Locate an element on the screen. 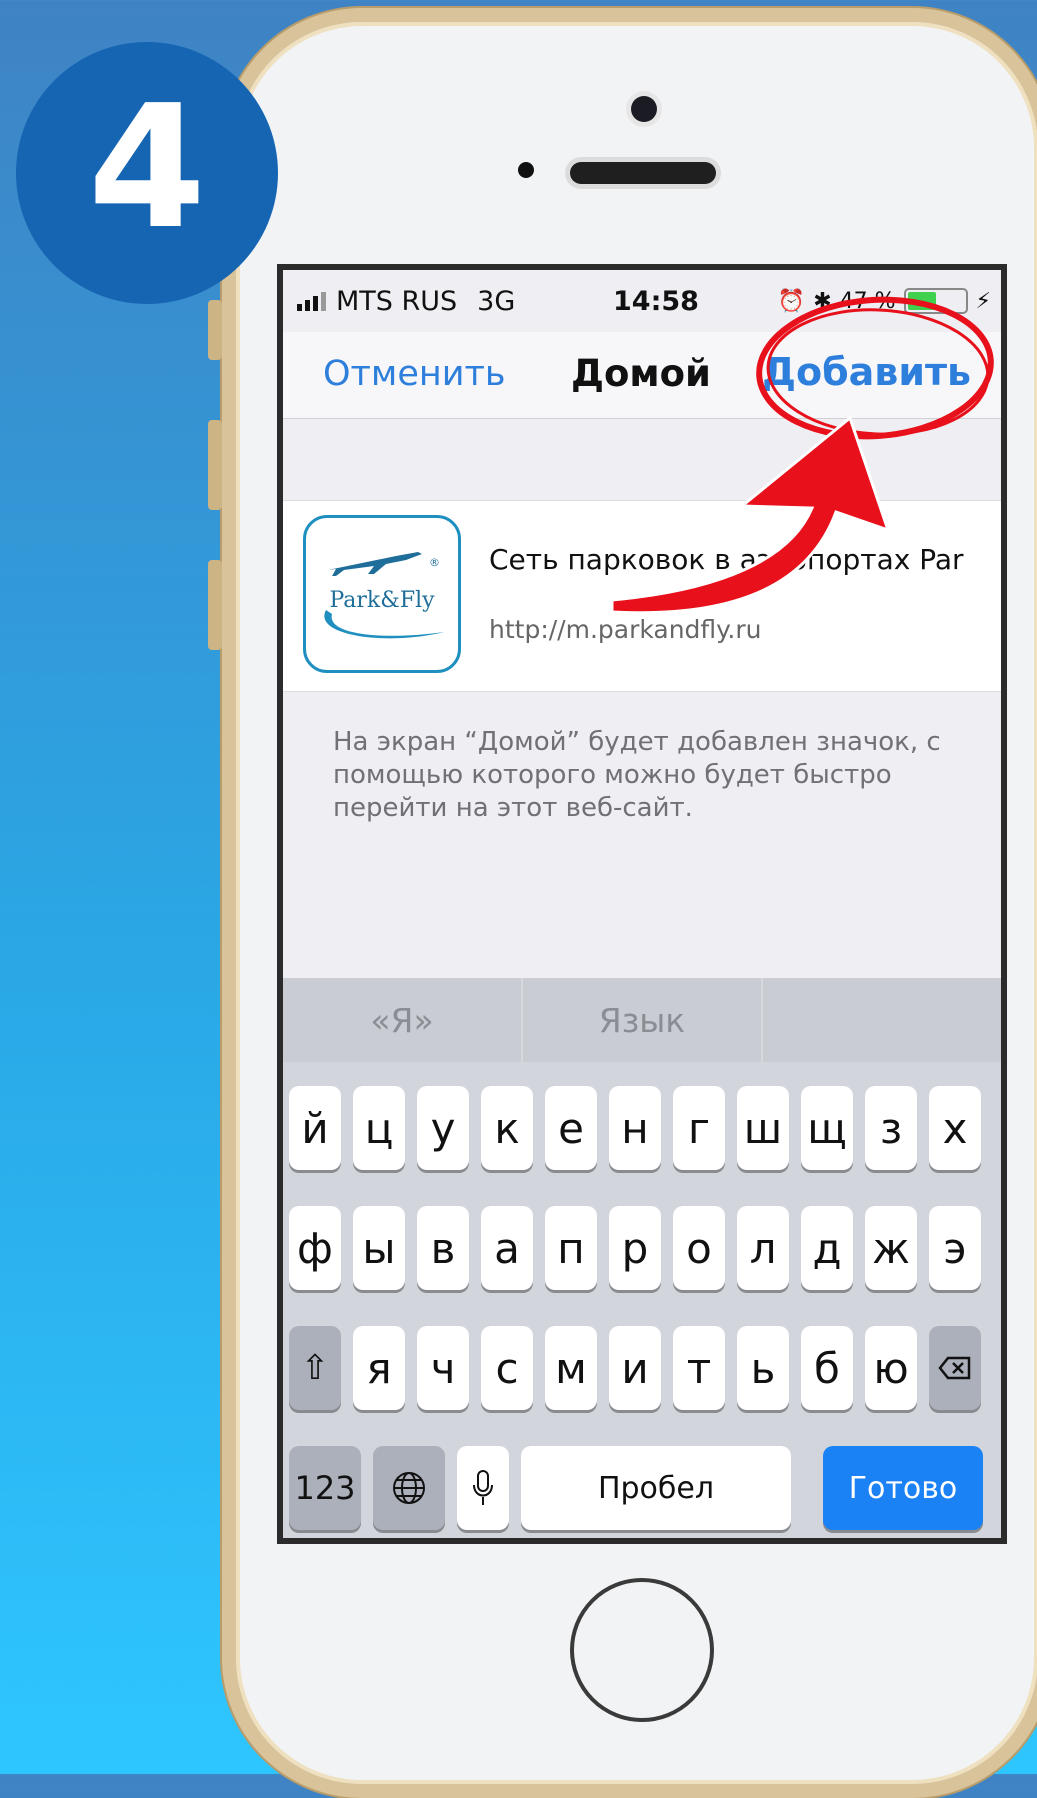 The image size is (1037, 1798). battery-icon is located at coordinates (935, 301).